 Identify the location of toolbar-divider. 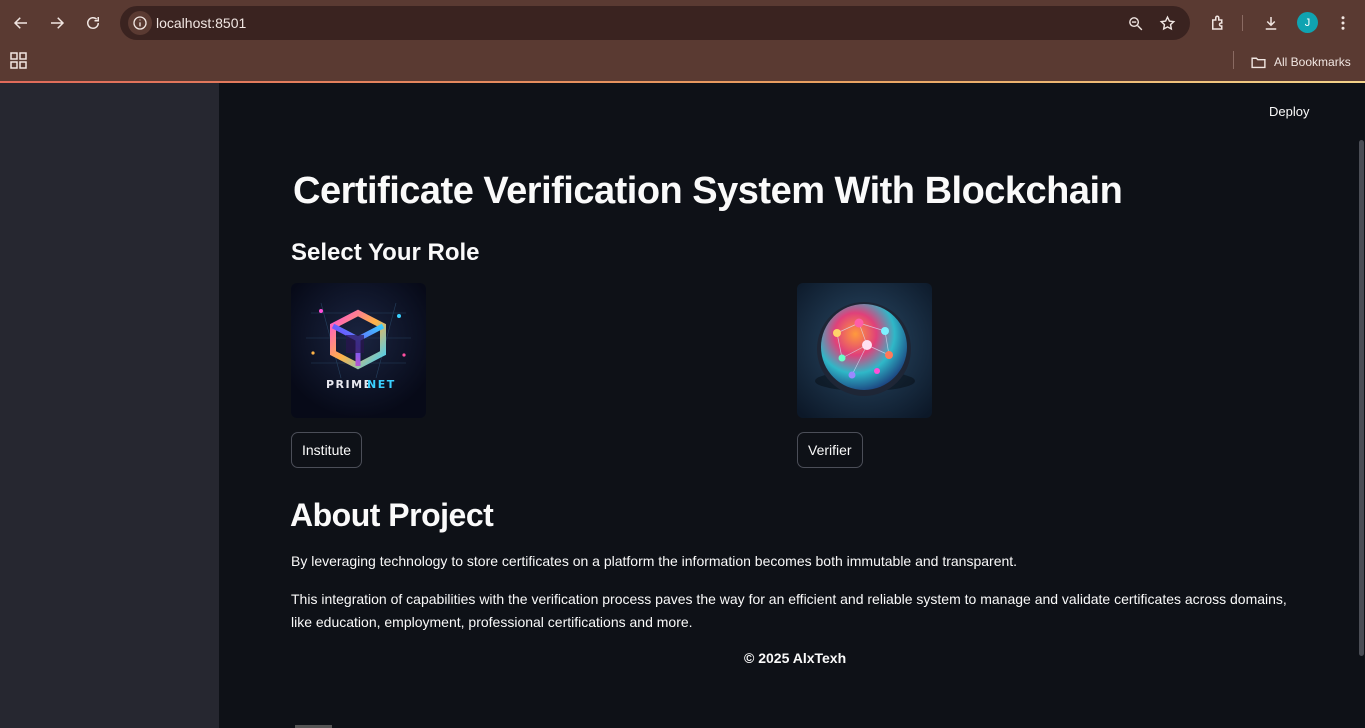
(1242, 23).